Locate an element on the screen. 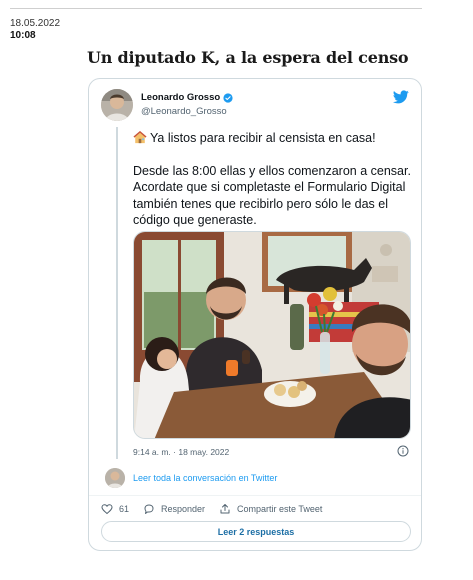 This screenshot has height=580, width=473. author-handle: @Leonardo_Grosso is located at coordinates (184, 111).